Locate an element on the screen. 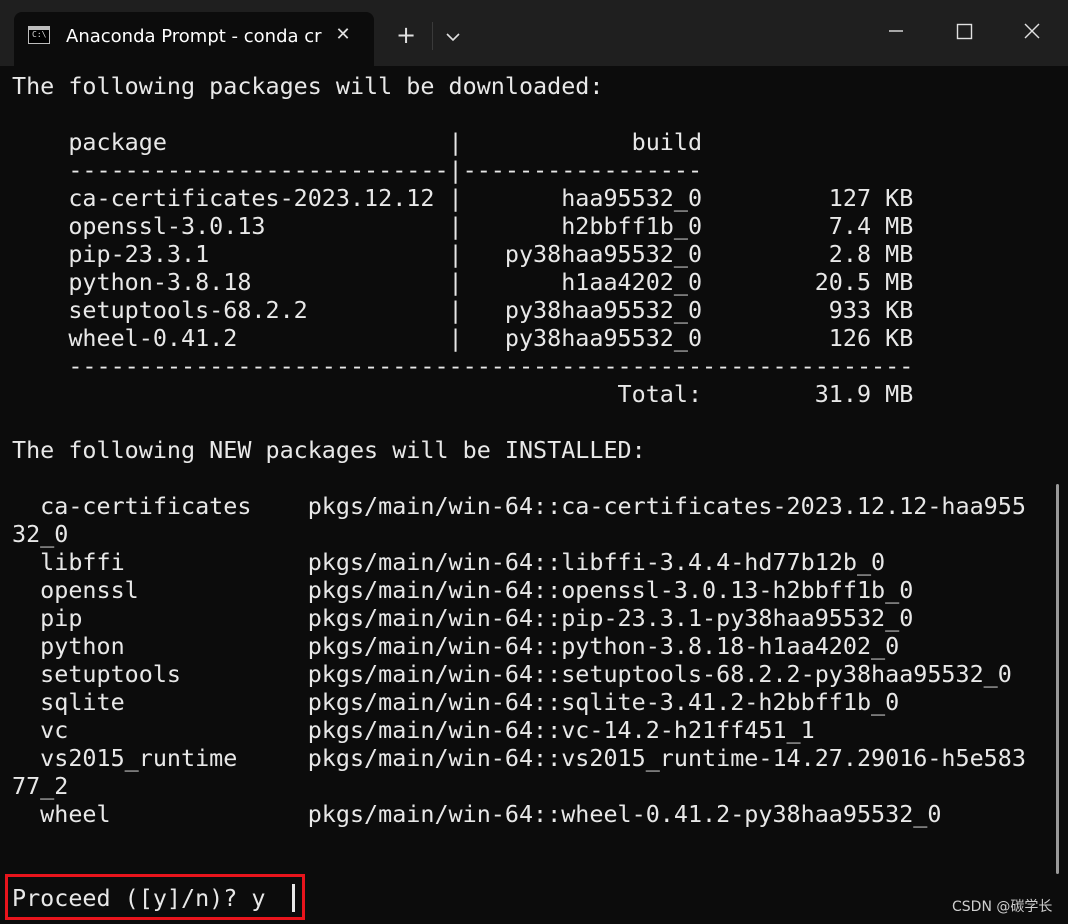 The height and width of the screenshot is (924, 1068). close-window-button is located at coordinates (1032, 31).